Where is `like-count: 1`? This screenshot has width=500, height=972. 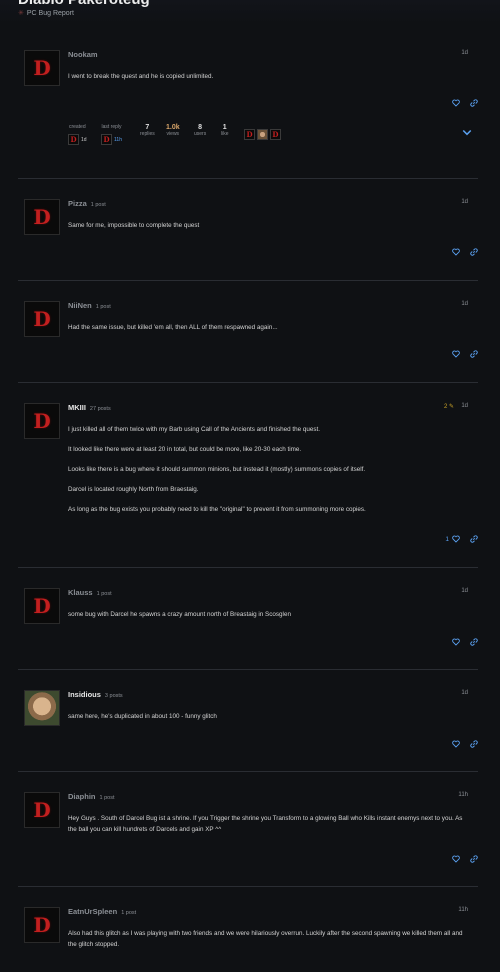
like-count: 1 is located at coordinates (447, 539).